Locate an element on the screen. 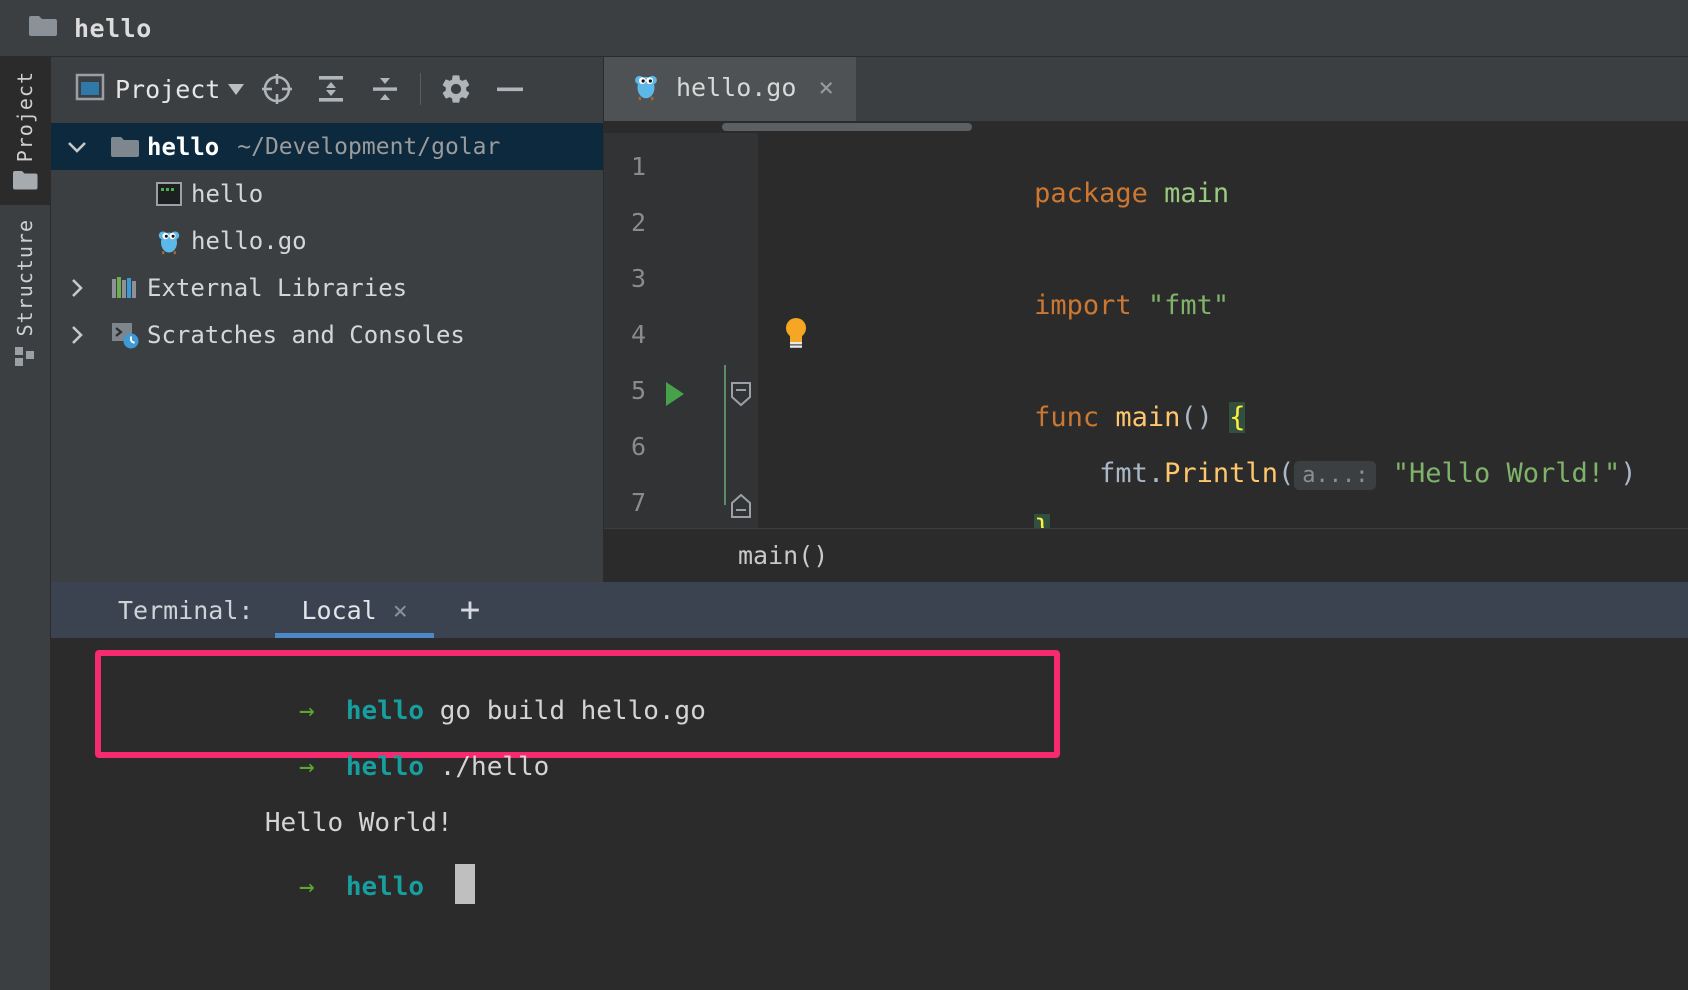 Image resolution: width=1688 pixels, height=990 pixels. project-view-icon is located at coordinates (90, 89).